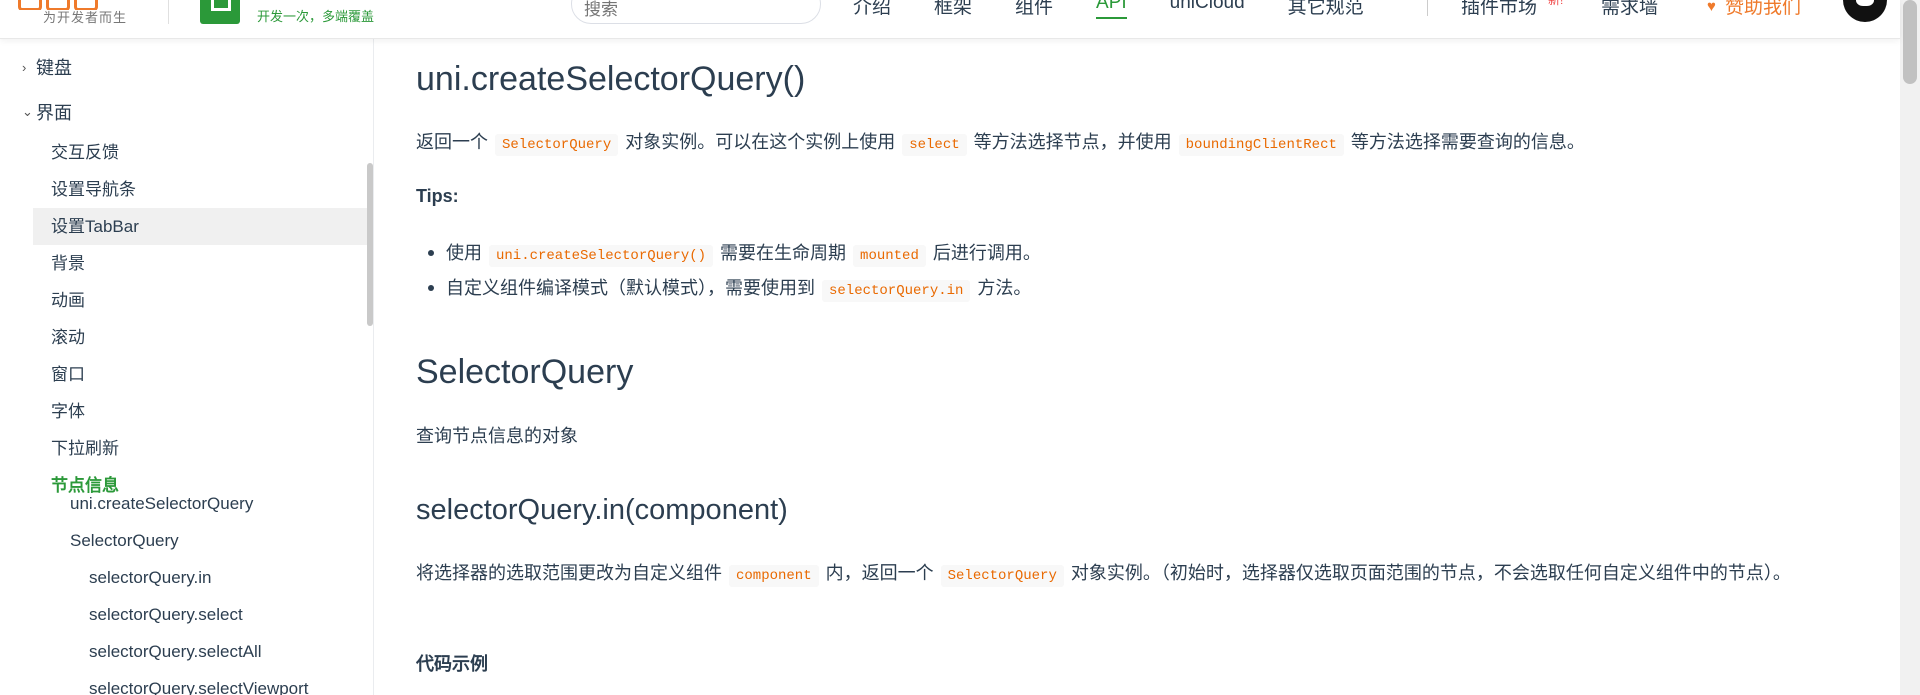 This screenshot has width=1920, height=695. I want to click on logo-slogan: 为开发者而生, so click(85, 17).